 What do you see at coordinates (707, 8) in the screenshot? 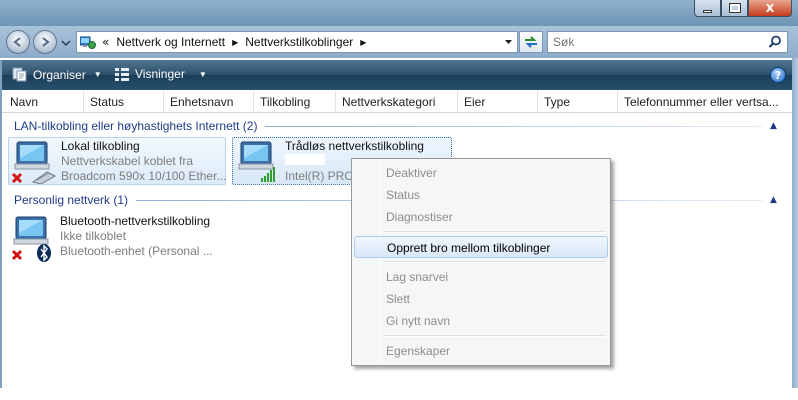
I see `minimize-button` at bounding box center [707, 8].